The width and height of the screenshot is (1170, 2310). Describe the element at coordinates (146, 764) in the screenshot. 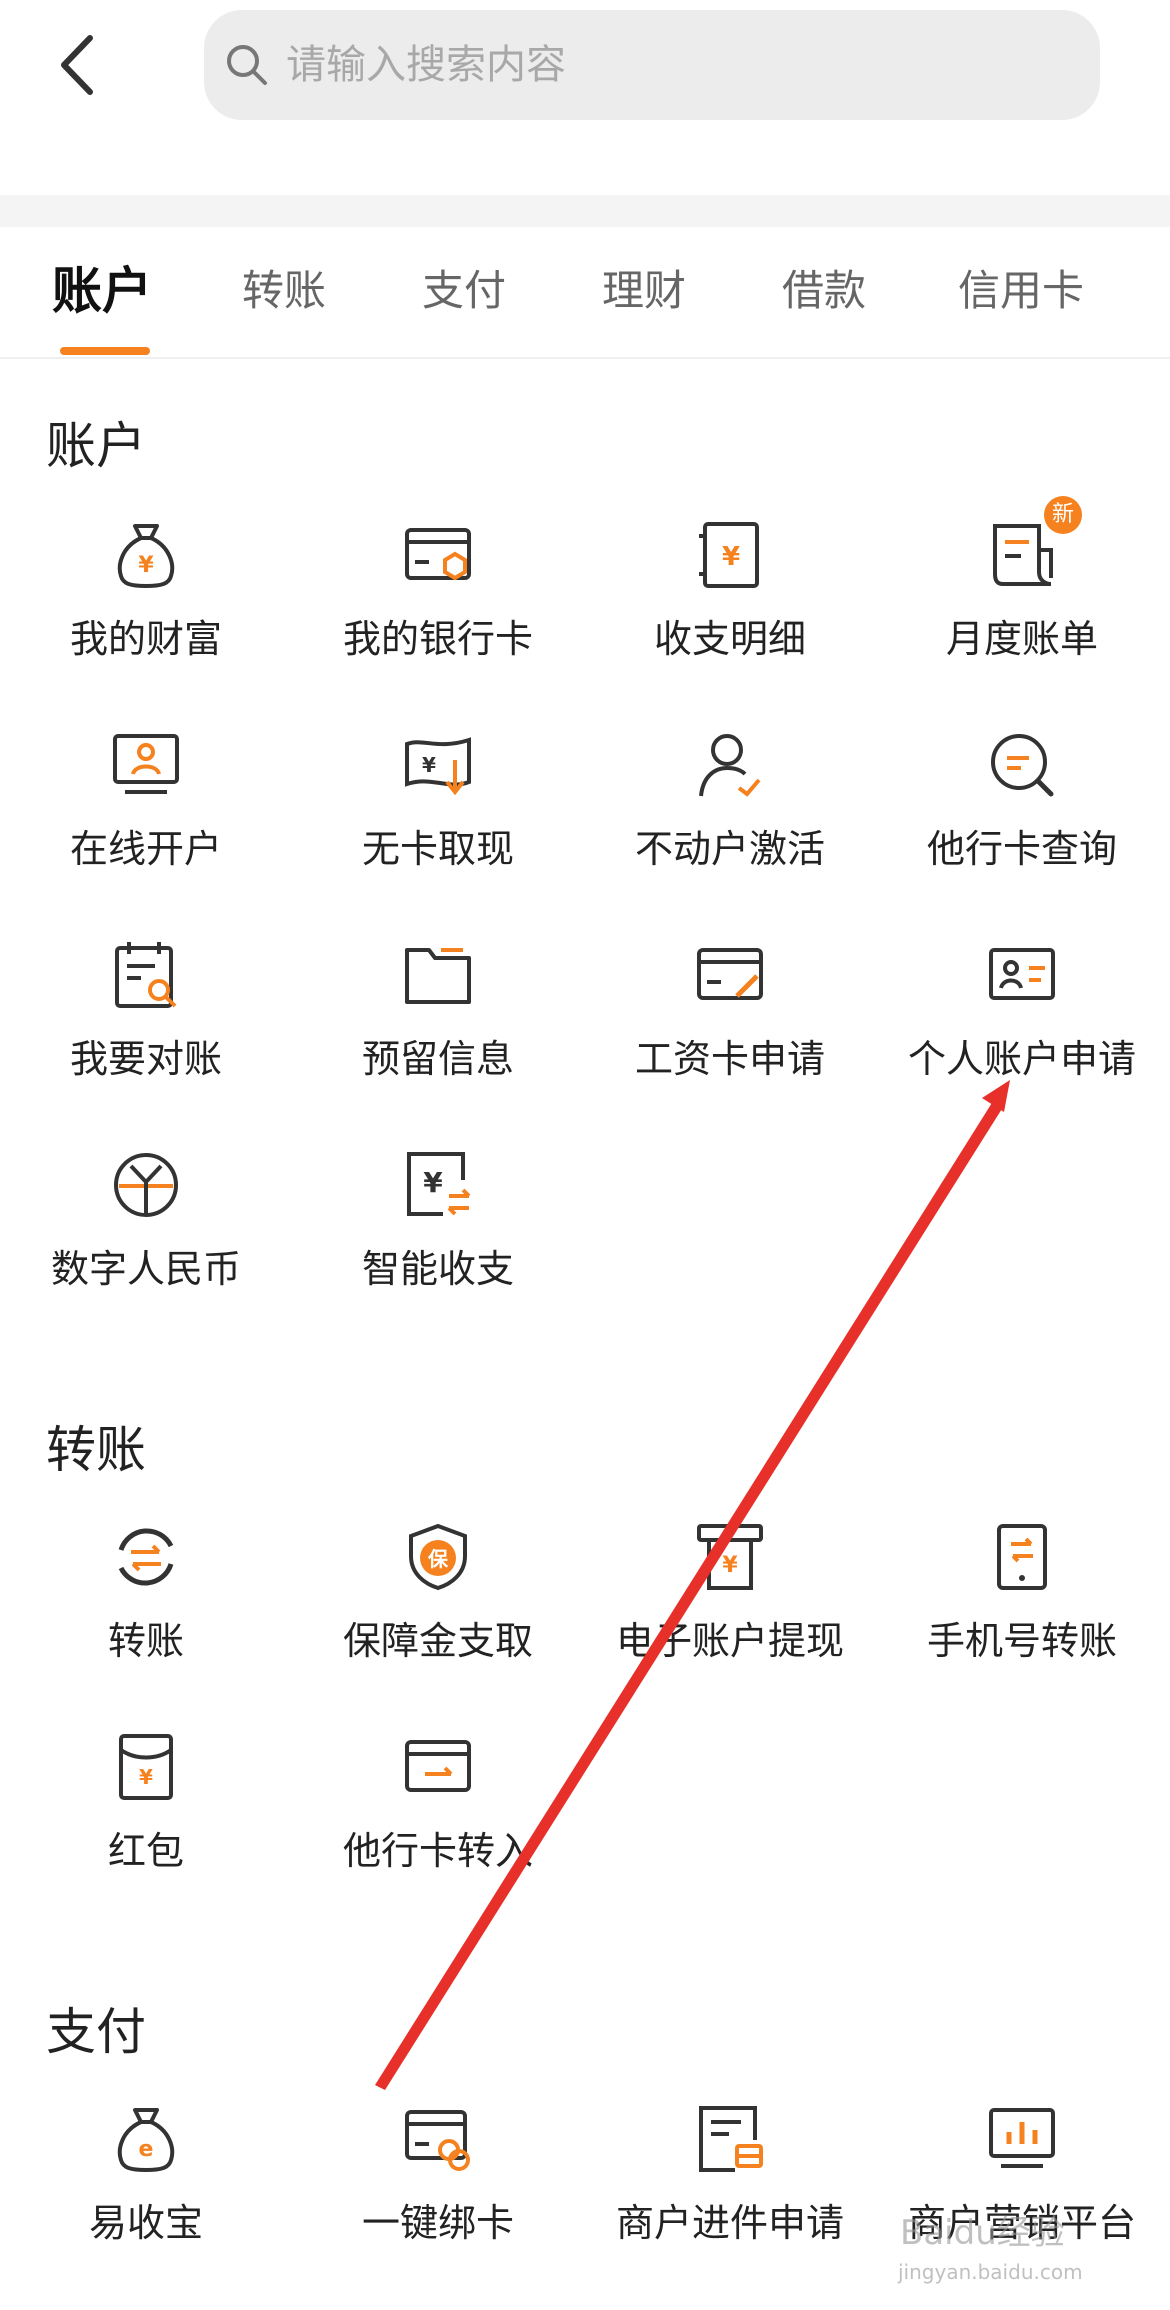

I see `online-account-icon` at that location.